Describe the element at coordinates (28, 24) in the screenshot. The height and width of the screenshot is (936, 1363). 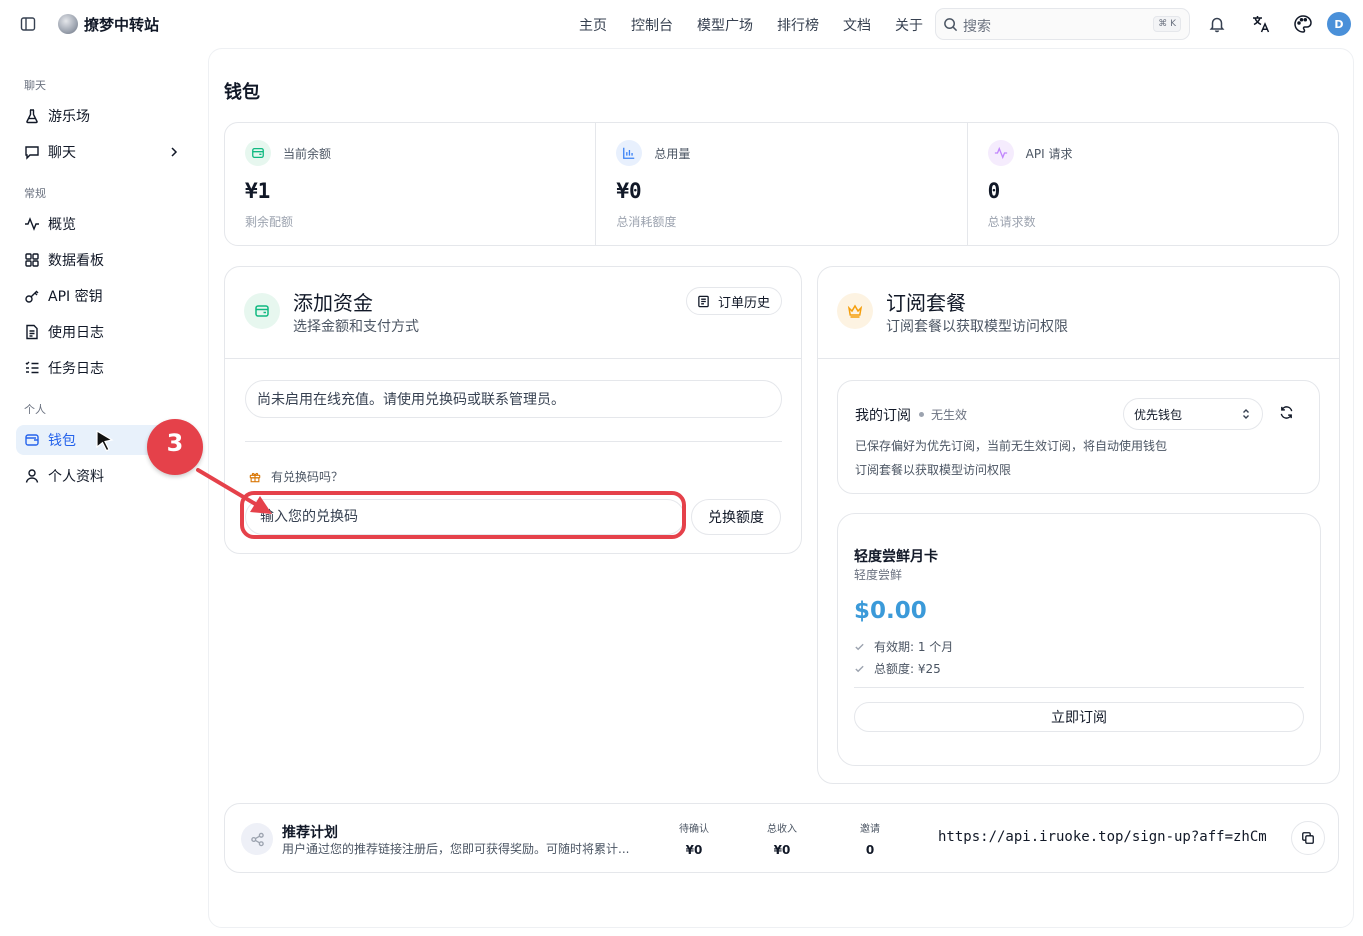
I see `sidebar-toggle-icon` at that location.